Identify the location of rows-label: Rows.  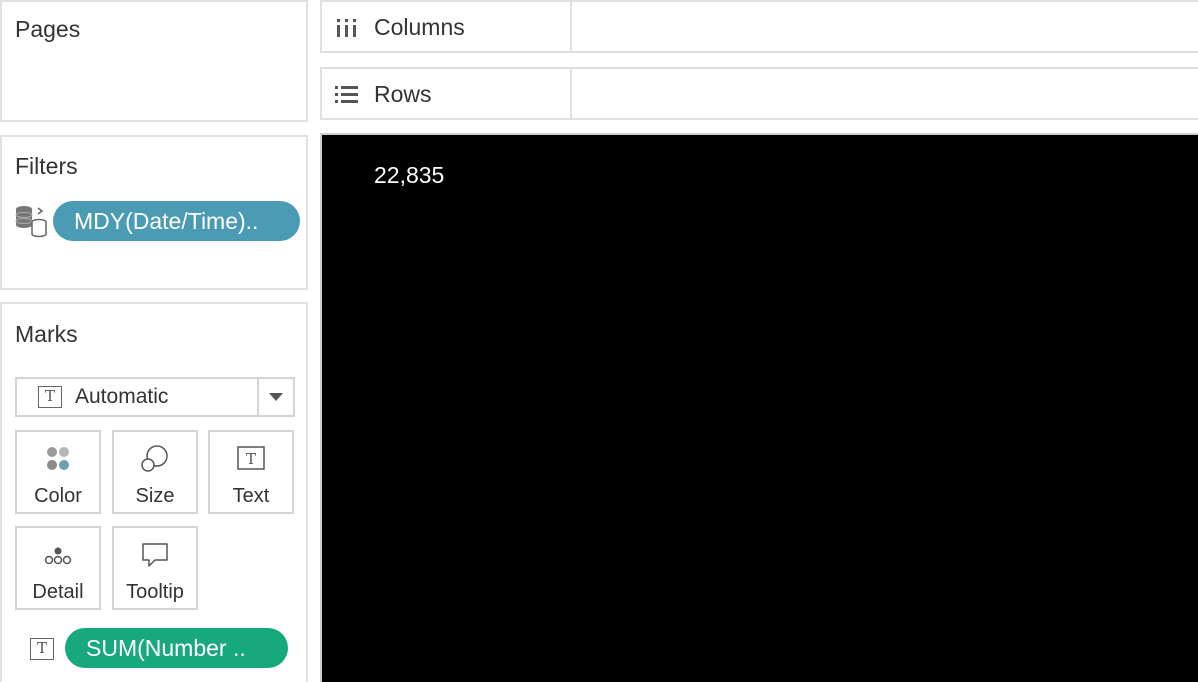
(403, 94).